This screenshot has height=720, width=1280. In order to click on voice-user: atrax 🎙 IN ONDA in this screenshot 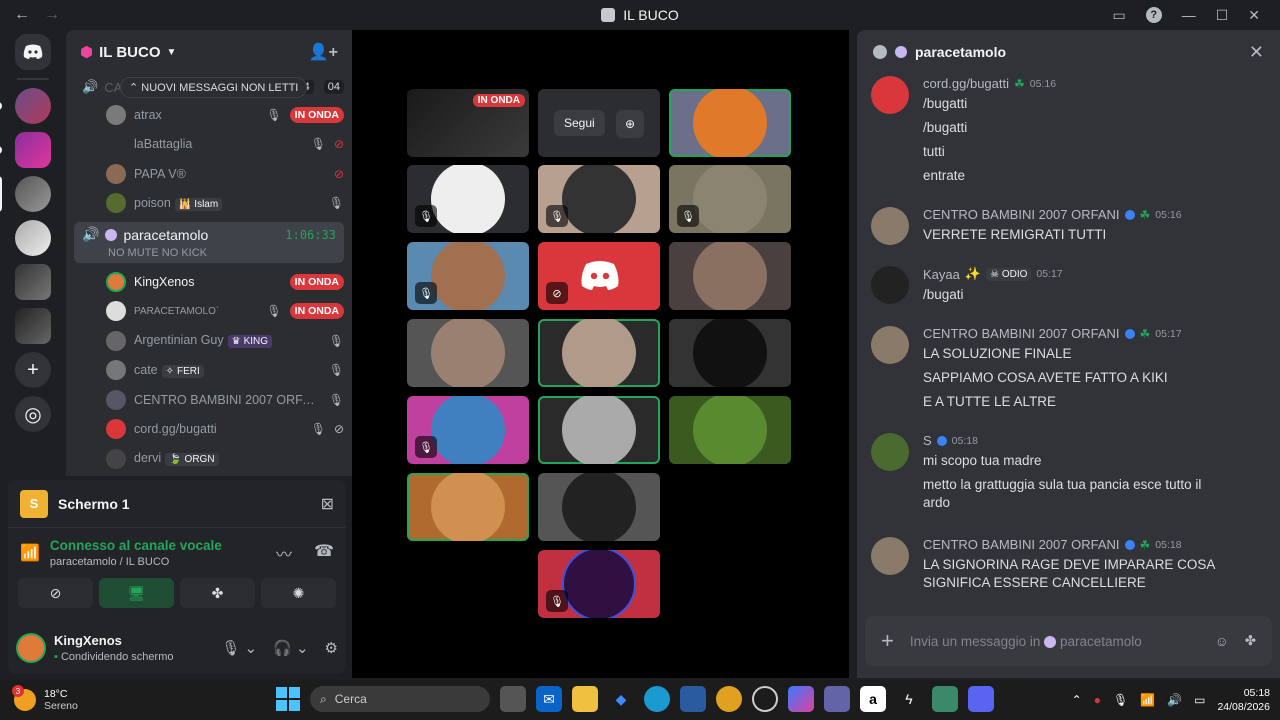, I will do `click(209, 115)`.